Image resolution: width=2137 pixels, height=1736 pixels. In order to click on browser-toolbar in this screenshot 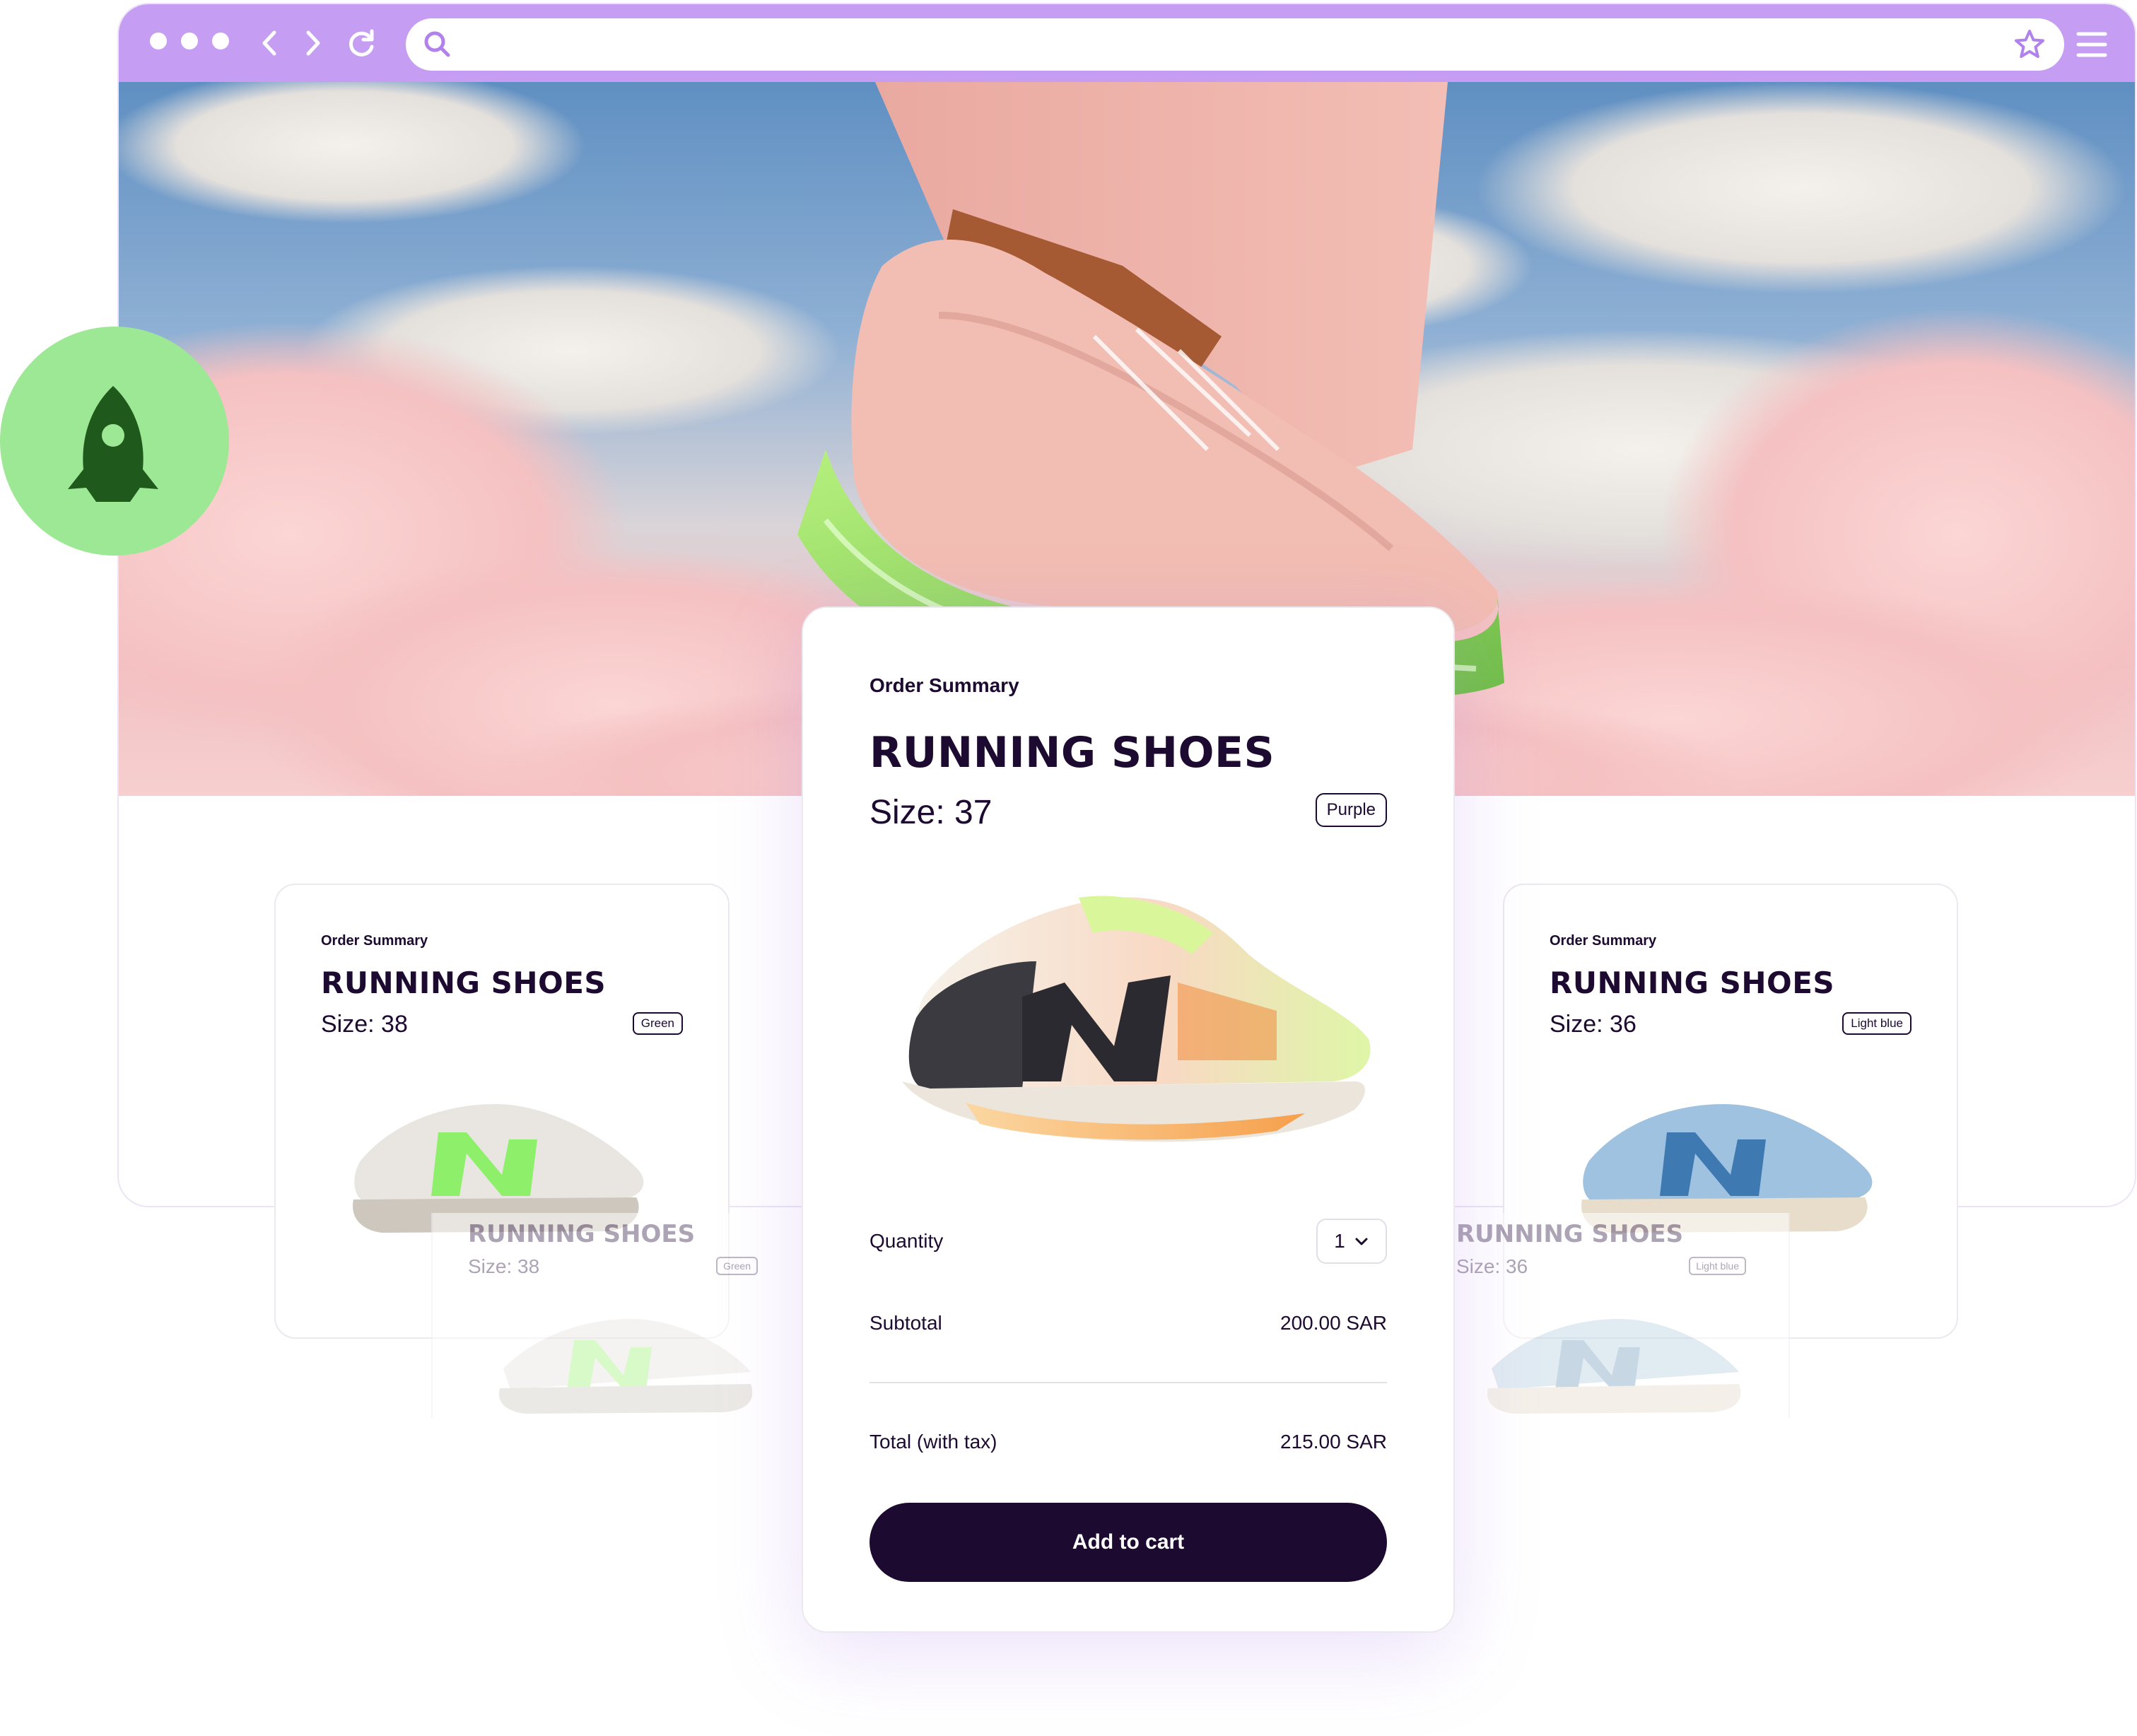, I will do `click(1127, 43)`.